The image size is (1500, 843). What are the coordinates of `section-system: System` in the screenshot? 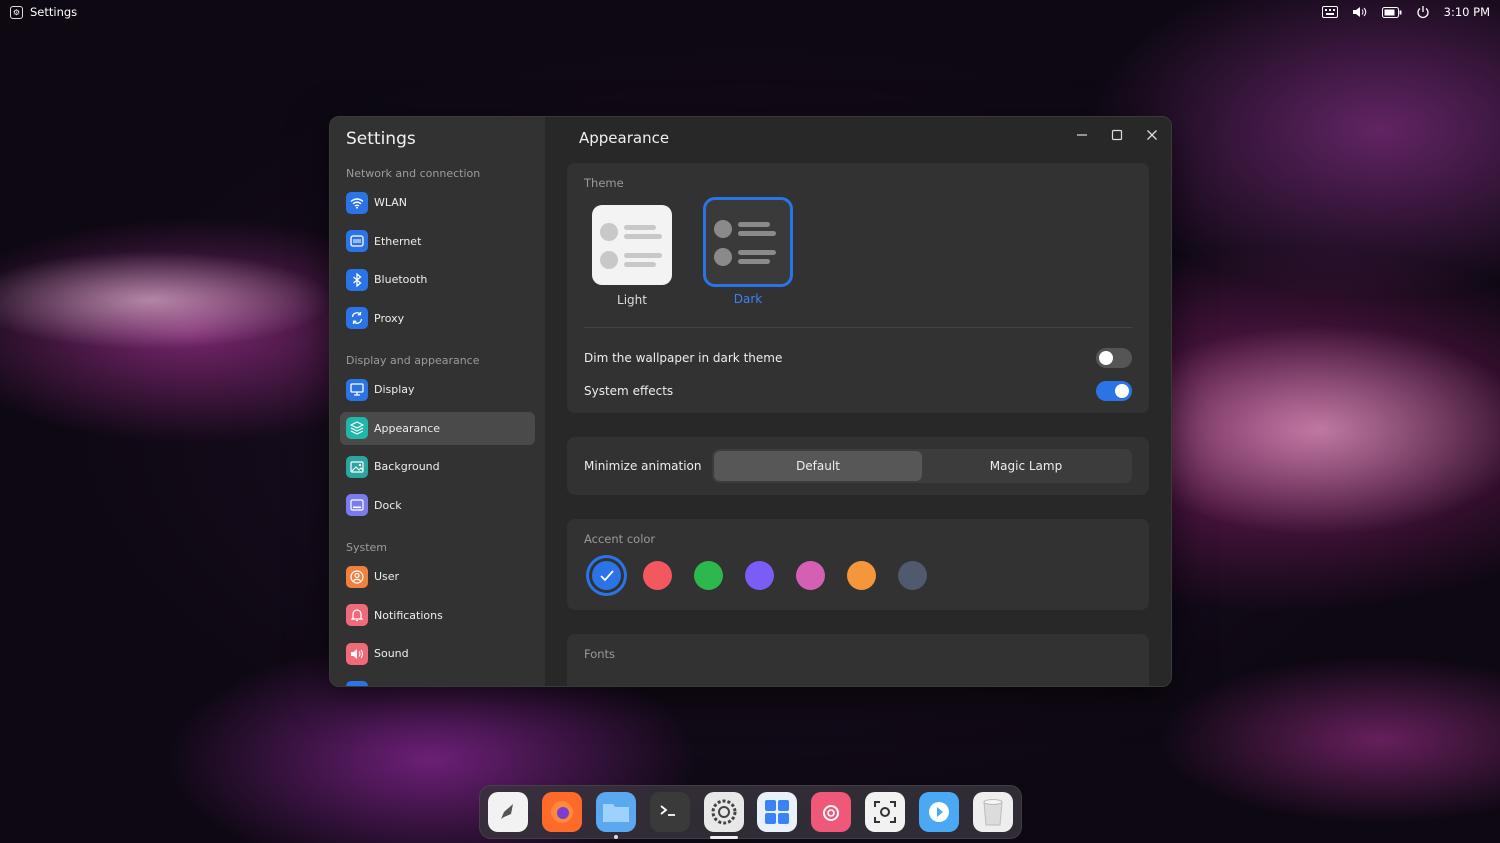 It's located at (367, 547).